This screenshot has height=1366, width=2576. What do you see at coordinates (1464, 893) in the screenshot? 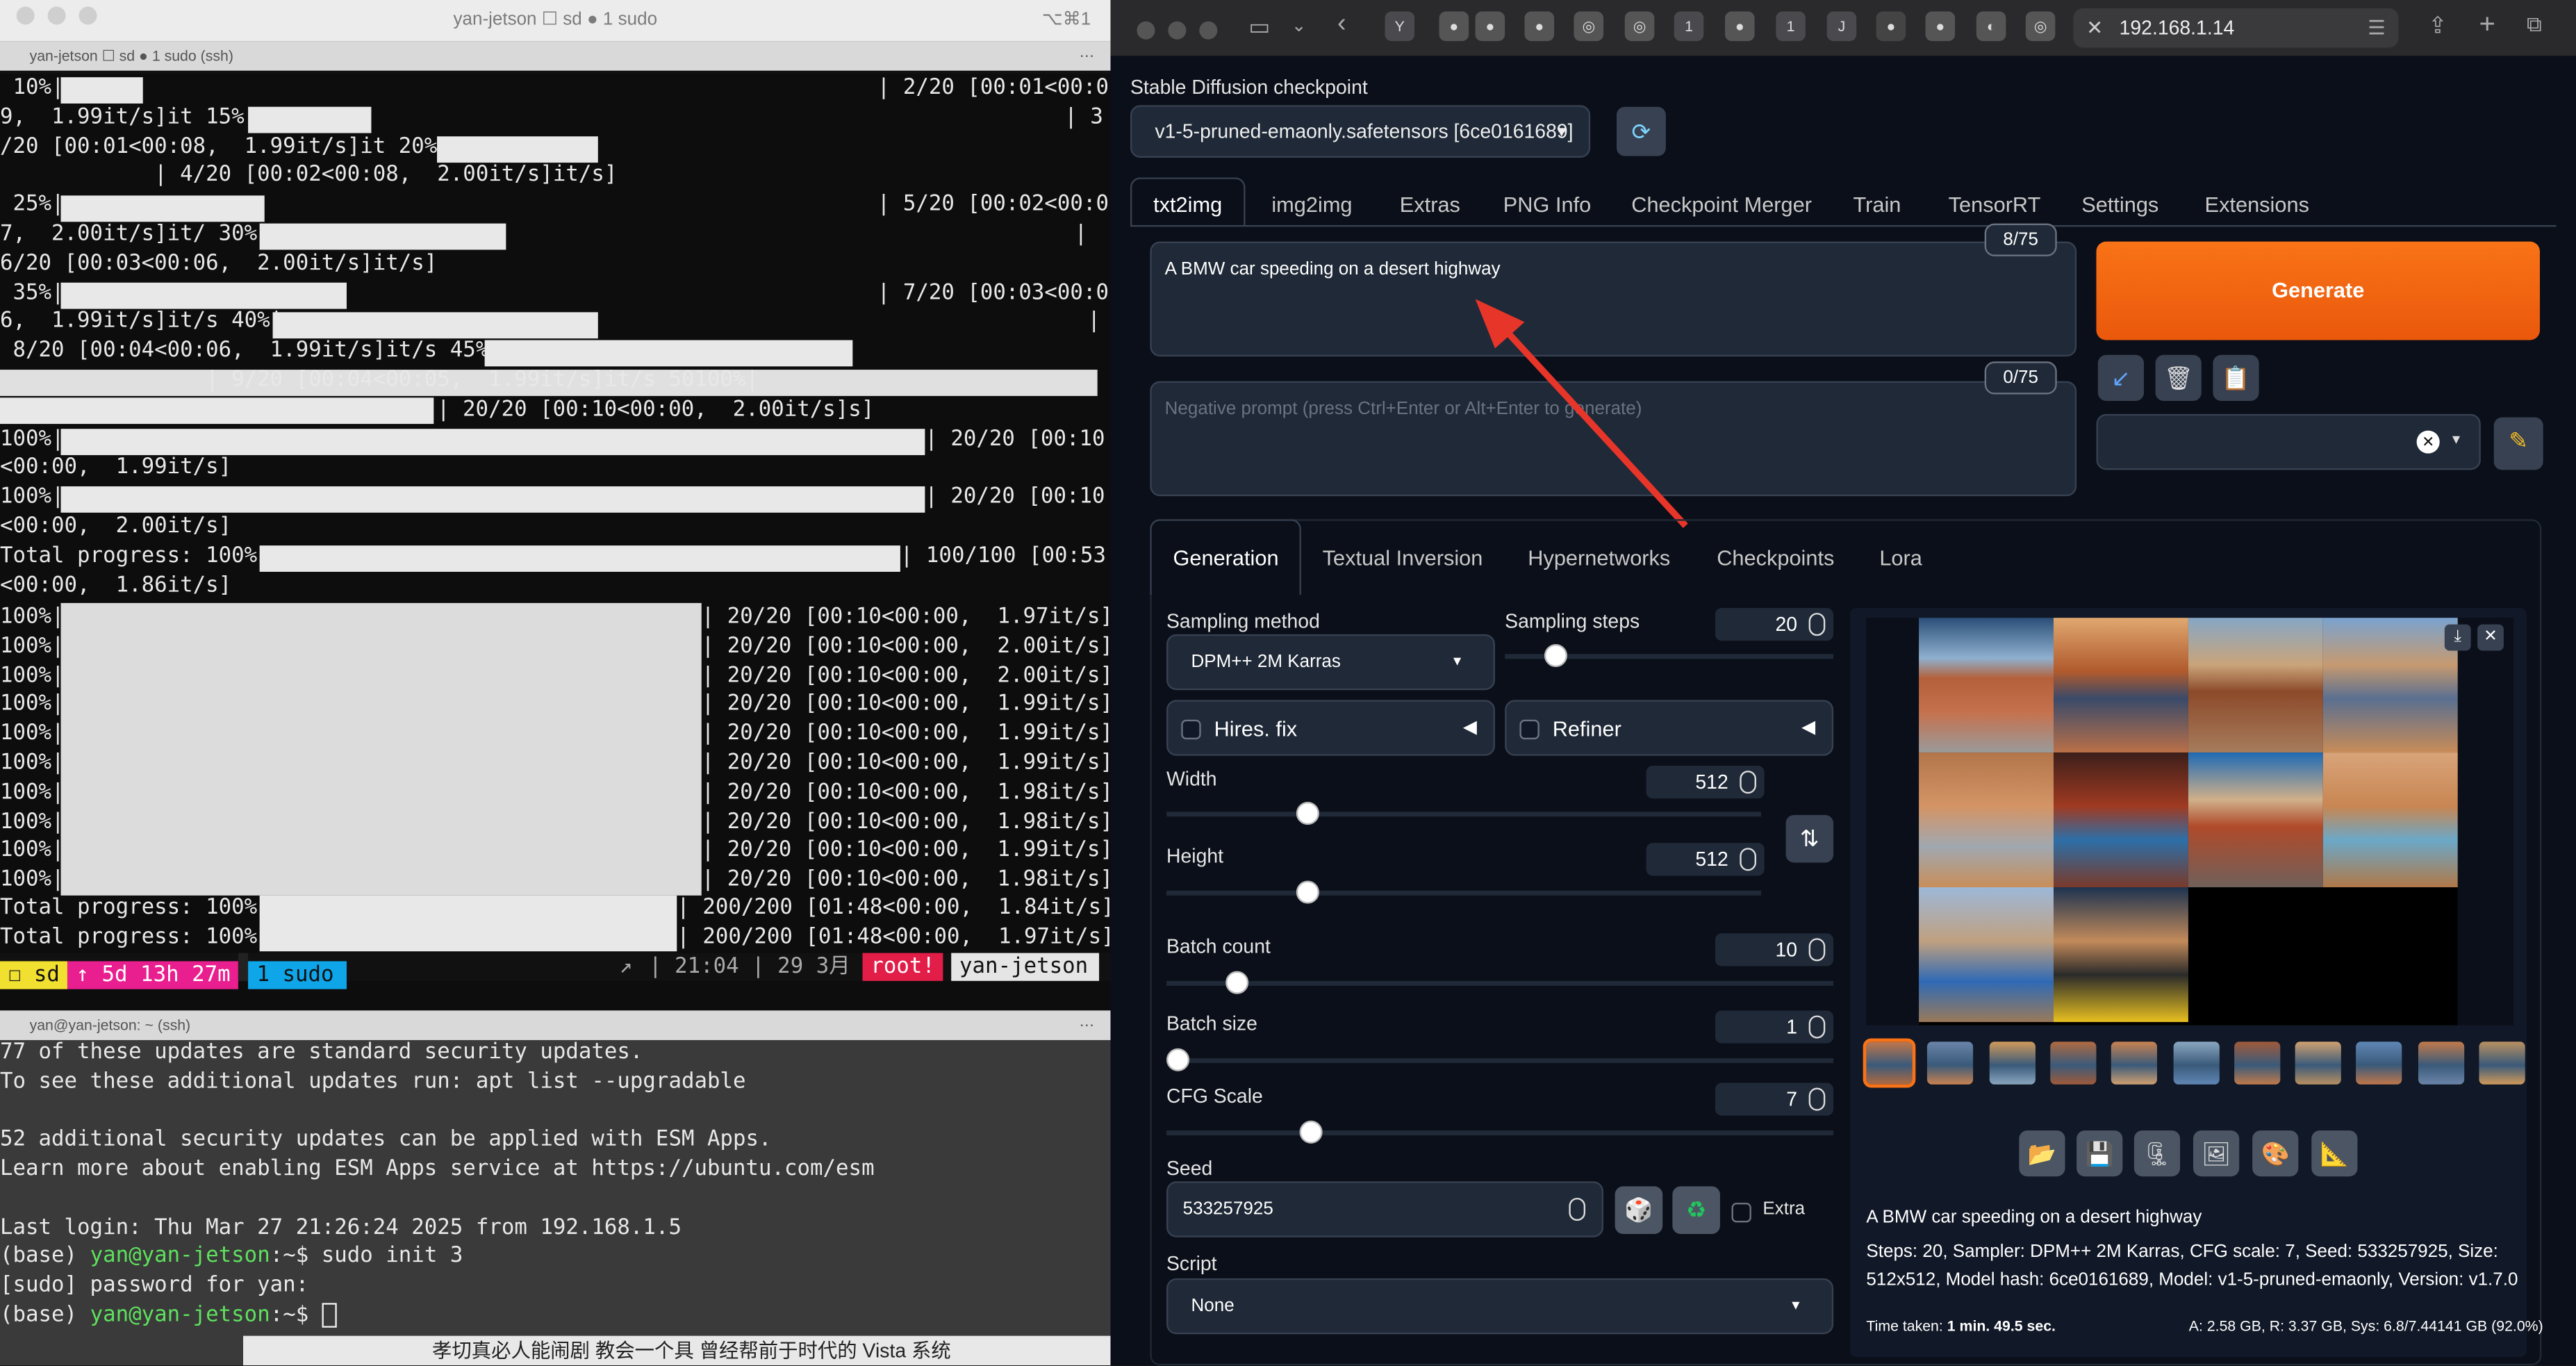
I see `height-slider` at bounding box center [1464, 893].